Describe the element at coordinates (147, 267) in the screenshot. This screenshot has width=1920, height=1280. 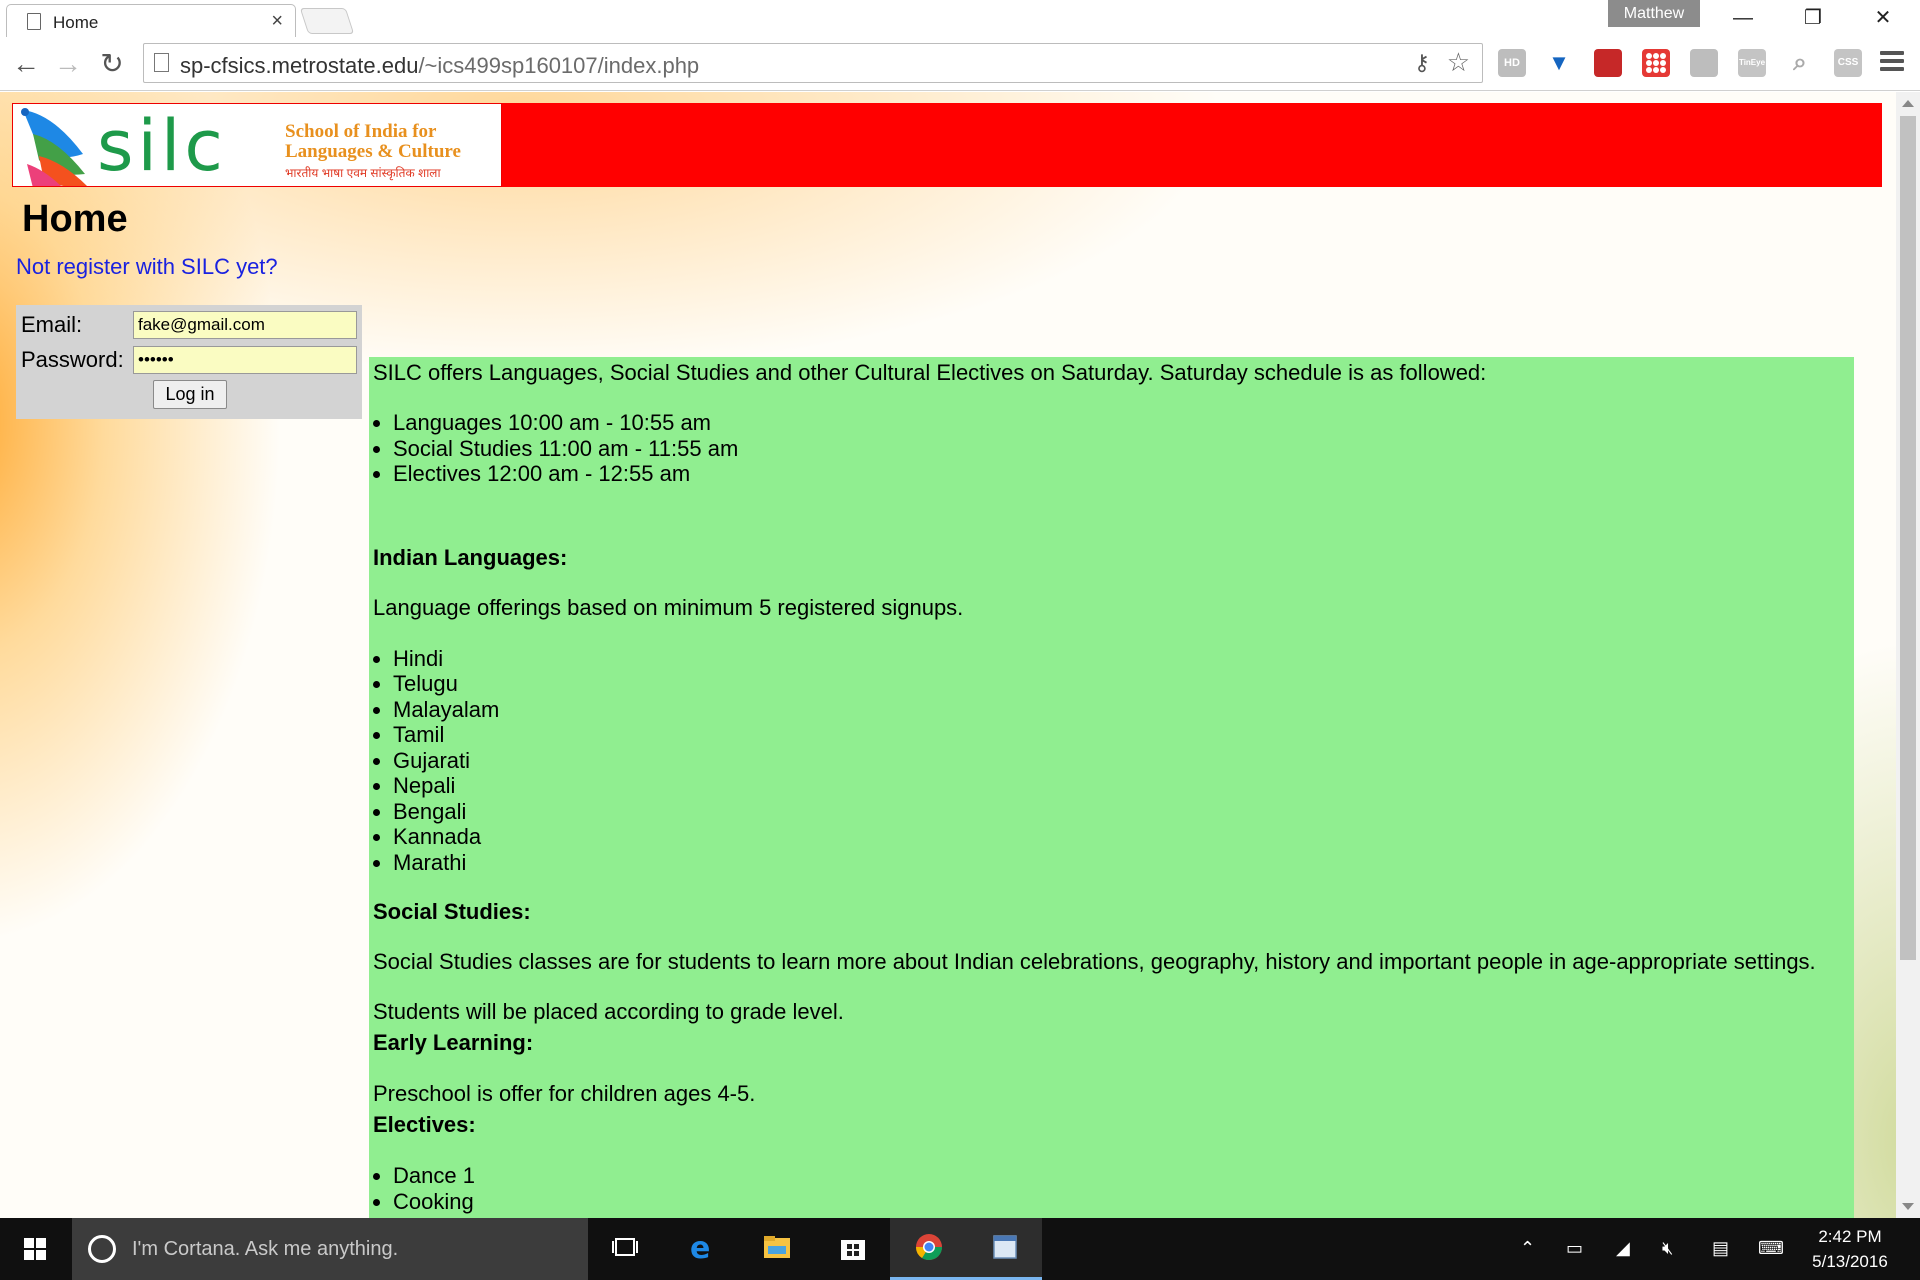
I see `register-link: Not register with SILC yet?` at that location.